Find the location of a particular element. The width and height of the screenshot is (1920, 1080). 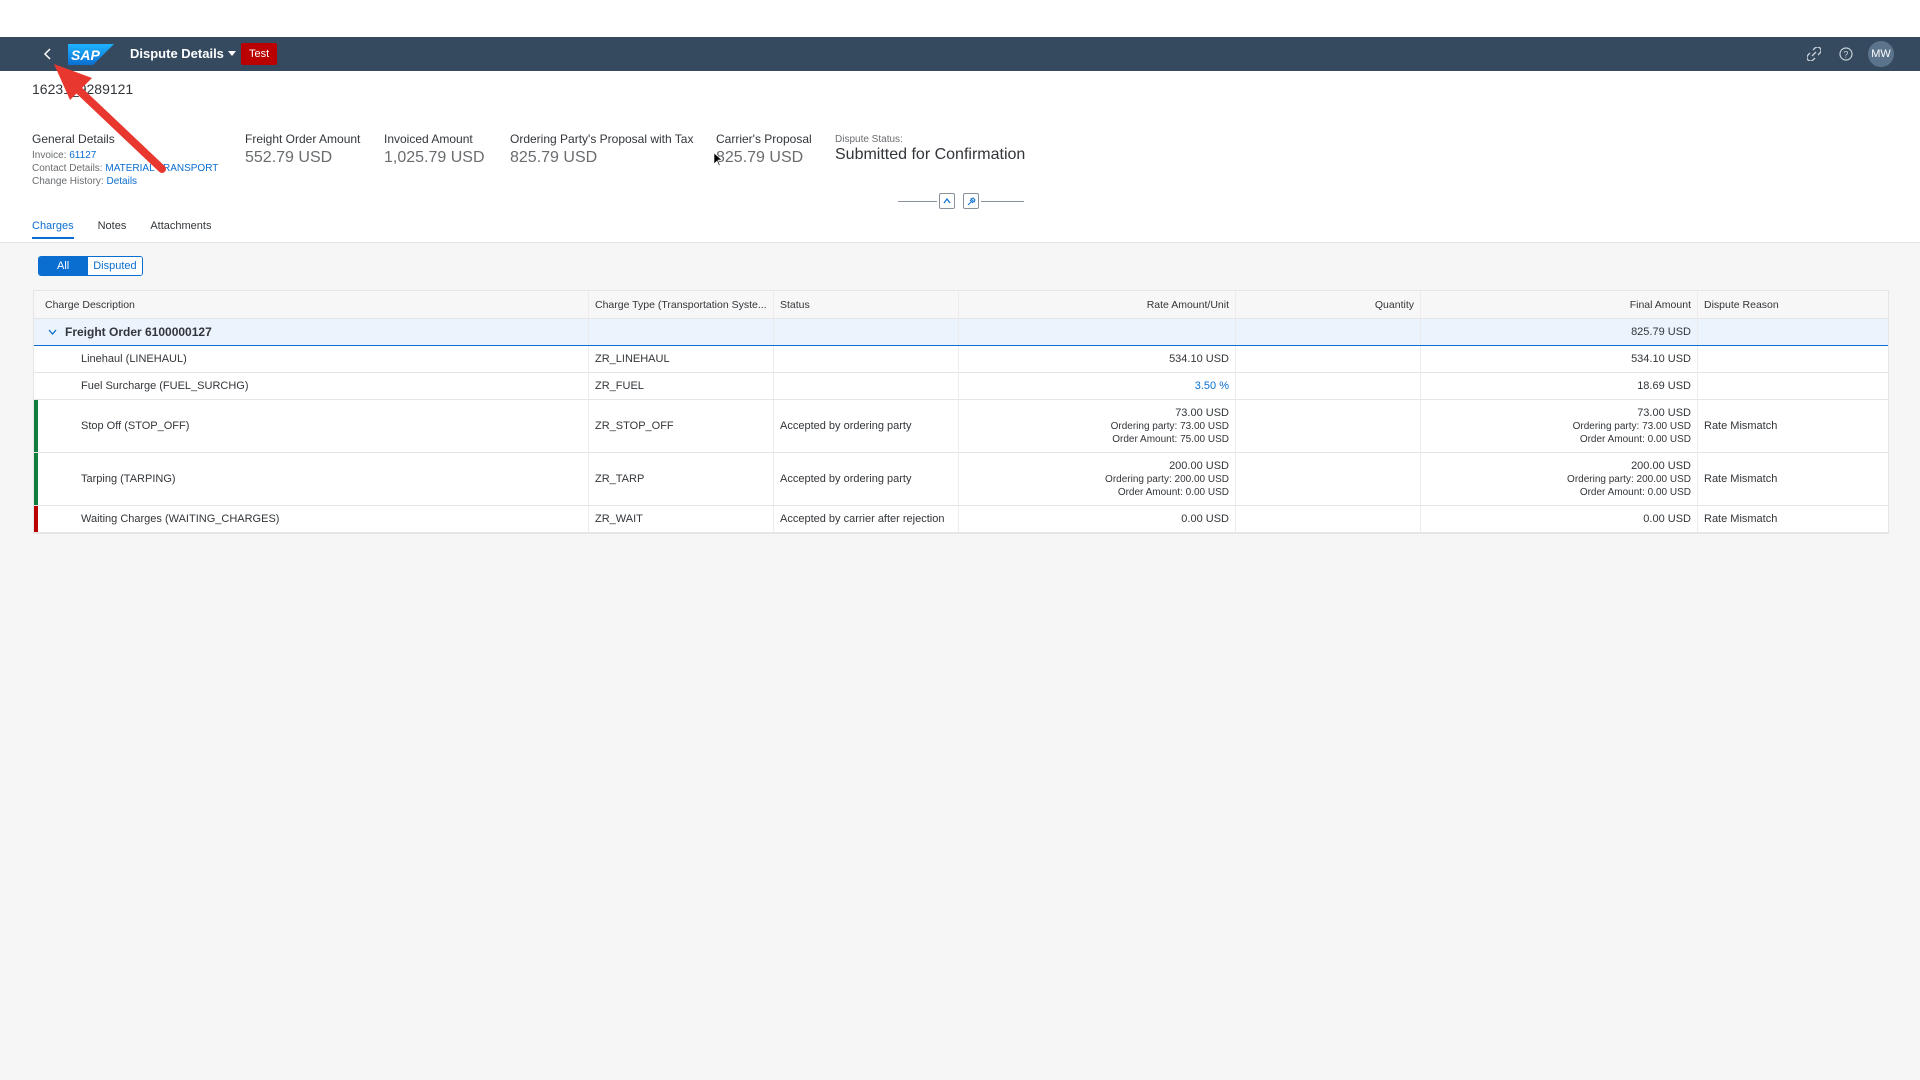

tab-charges: Charges is located at coordinates (53, 229).